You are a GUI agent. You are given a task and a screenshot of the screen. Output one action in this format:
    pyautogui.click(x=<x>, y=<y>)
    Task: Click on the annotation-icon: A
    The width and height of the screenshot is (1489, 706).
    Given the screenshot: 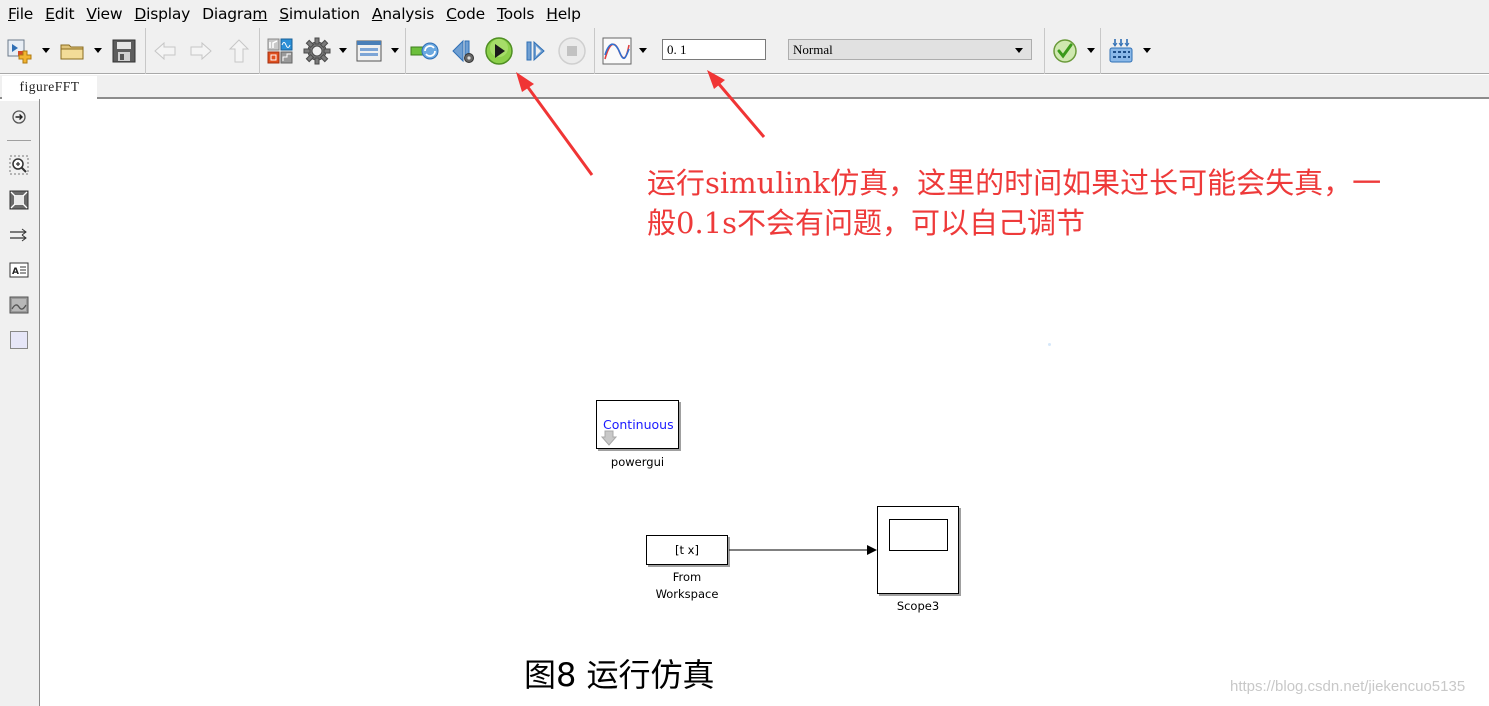 What is the action you would take?
    pyautogui.click(x=19, y=270)
    